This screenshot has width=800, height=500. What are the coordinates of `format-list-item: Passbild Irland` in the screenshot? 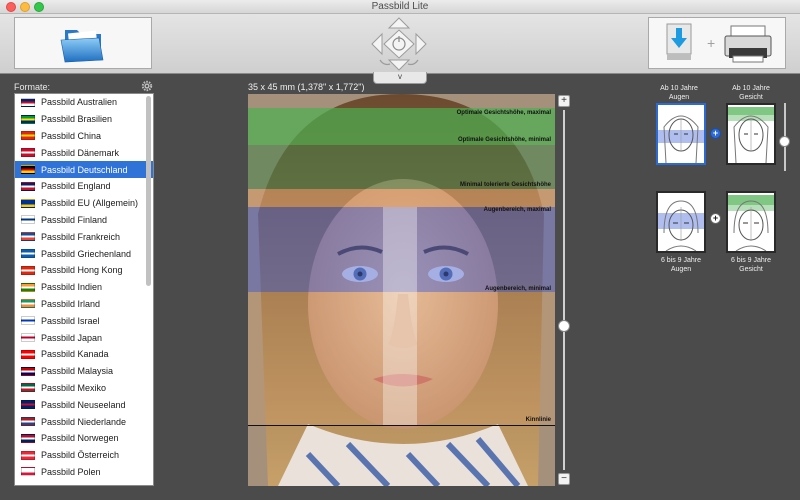 It's located at (84, 304).